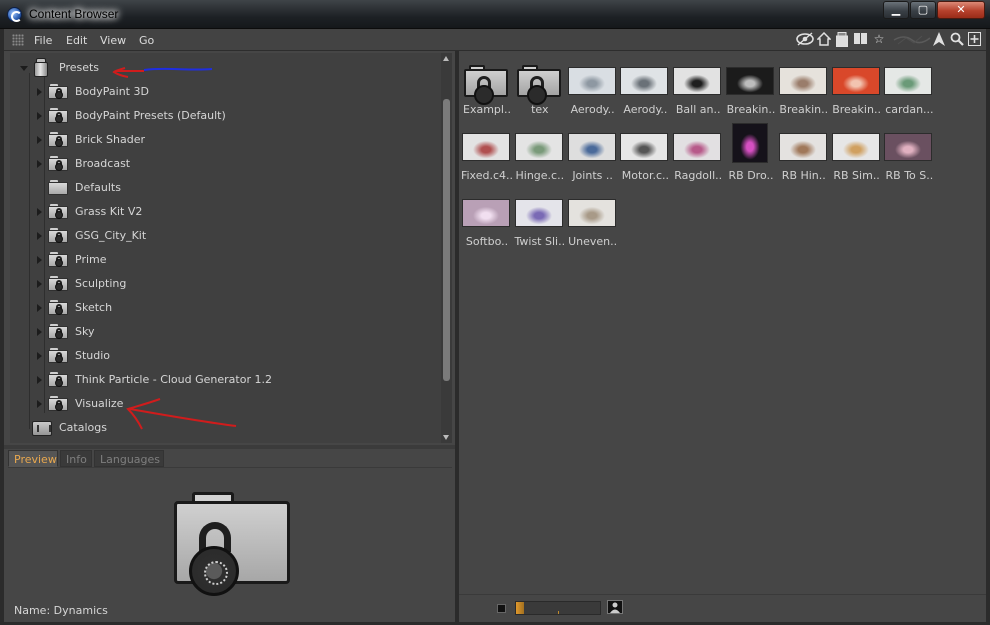  Describe the element at coordinates (520, 608) in the screenshot. I see `slider-fill` at that location.